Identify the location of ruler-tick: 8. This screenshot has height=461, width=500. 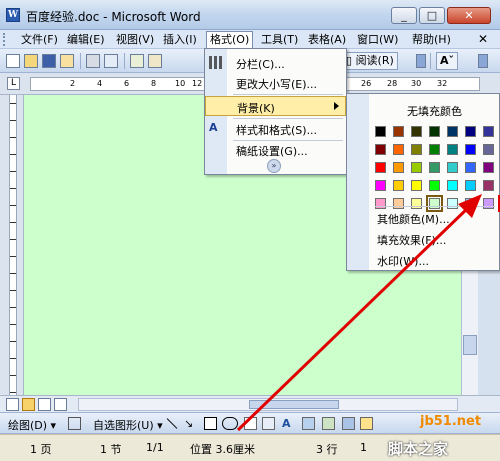
(154, 83).